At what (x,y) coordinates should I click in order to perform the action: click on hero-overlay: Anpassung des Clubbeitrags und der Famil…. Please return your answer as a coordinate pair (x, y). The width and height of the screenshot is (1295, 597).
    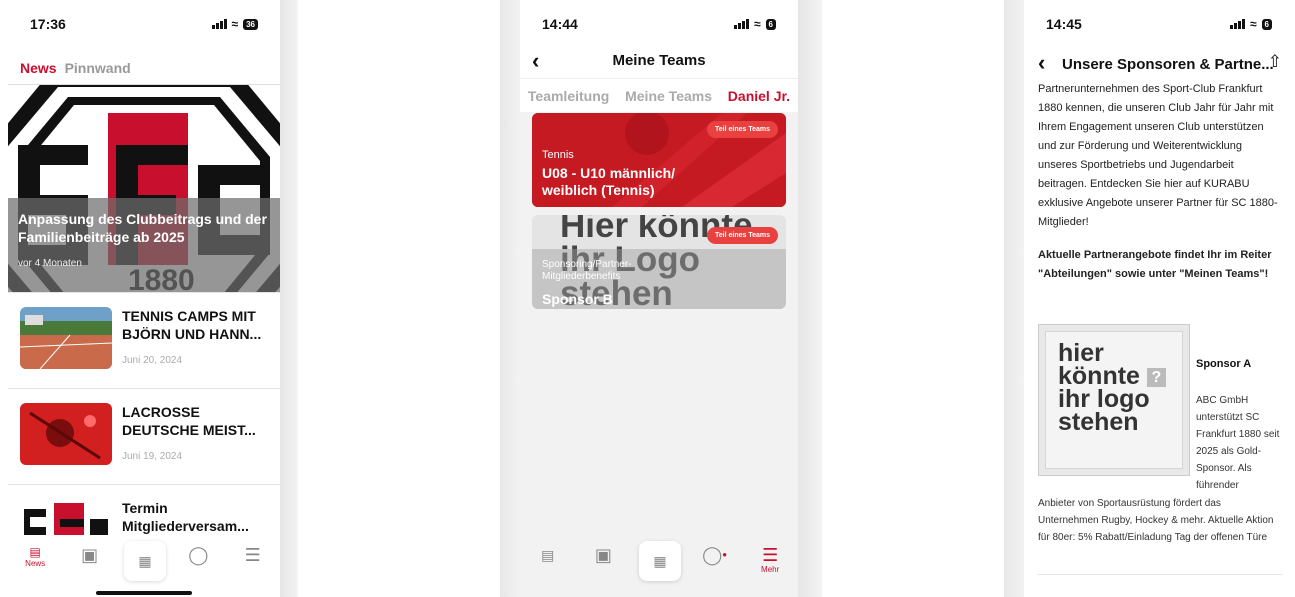
    Looking at the image, I should click on (144, 245).